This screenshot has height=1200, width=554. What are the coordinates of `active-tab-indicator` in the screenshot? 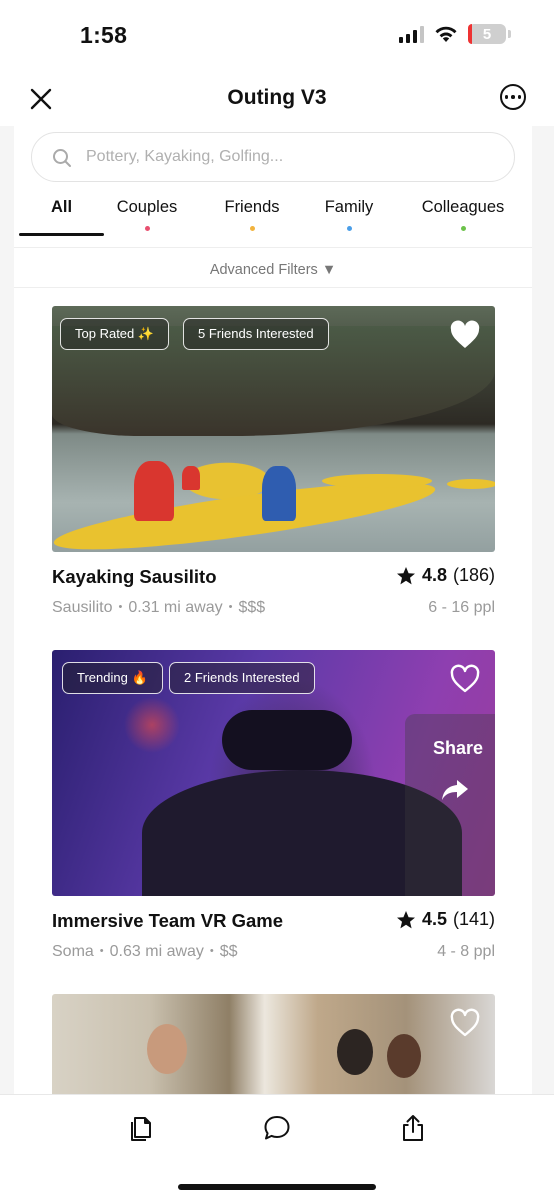 It's located at (61, 234).